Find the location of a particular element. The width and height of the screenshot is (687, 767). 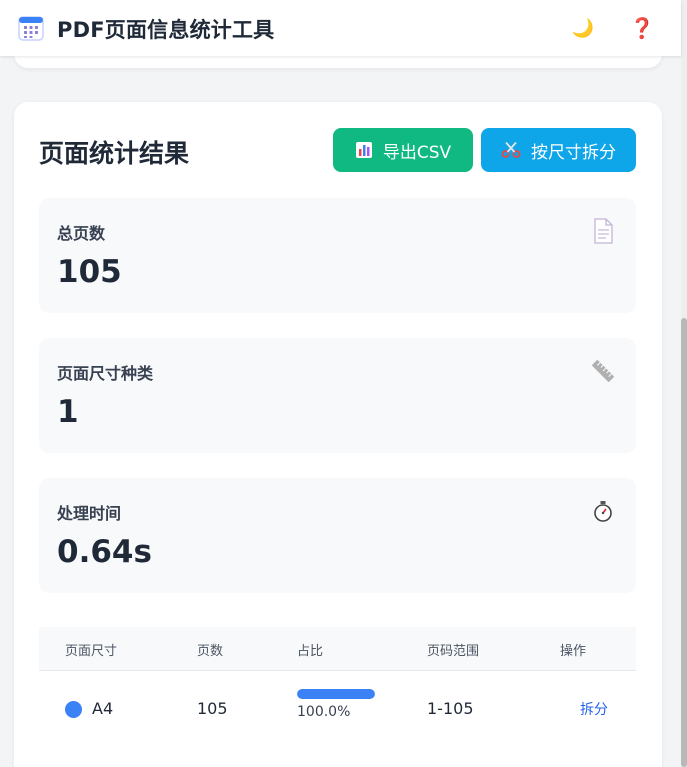

stat-label: 总页数 is located at coordinates (81, 233).